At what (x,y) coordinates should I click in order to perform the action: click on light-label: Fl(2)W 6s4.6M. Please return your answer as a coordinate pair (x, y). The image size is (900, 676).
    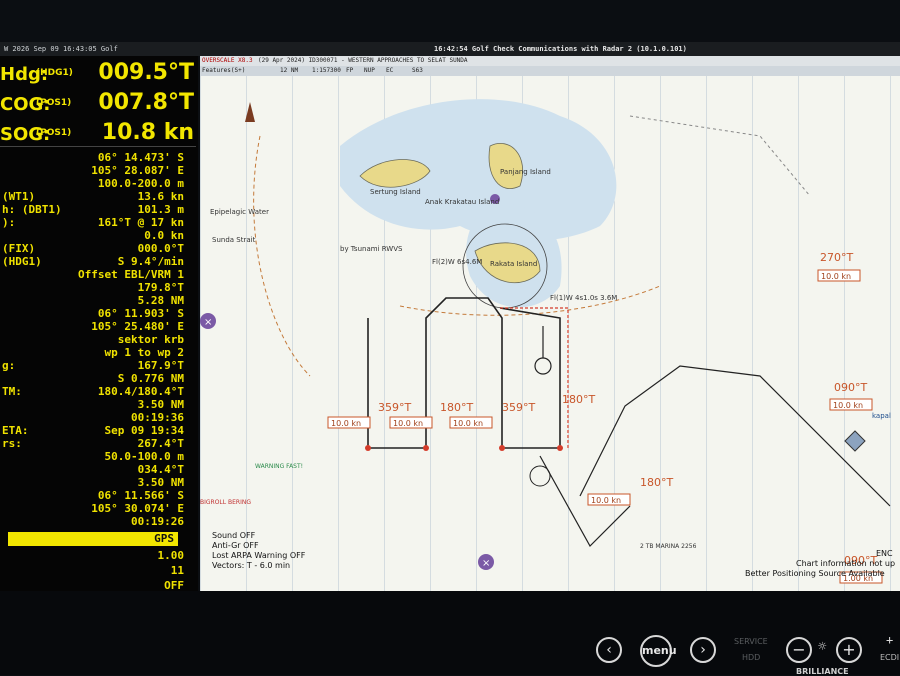
    Looking at the image, I should click on (457, 262).